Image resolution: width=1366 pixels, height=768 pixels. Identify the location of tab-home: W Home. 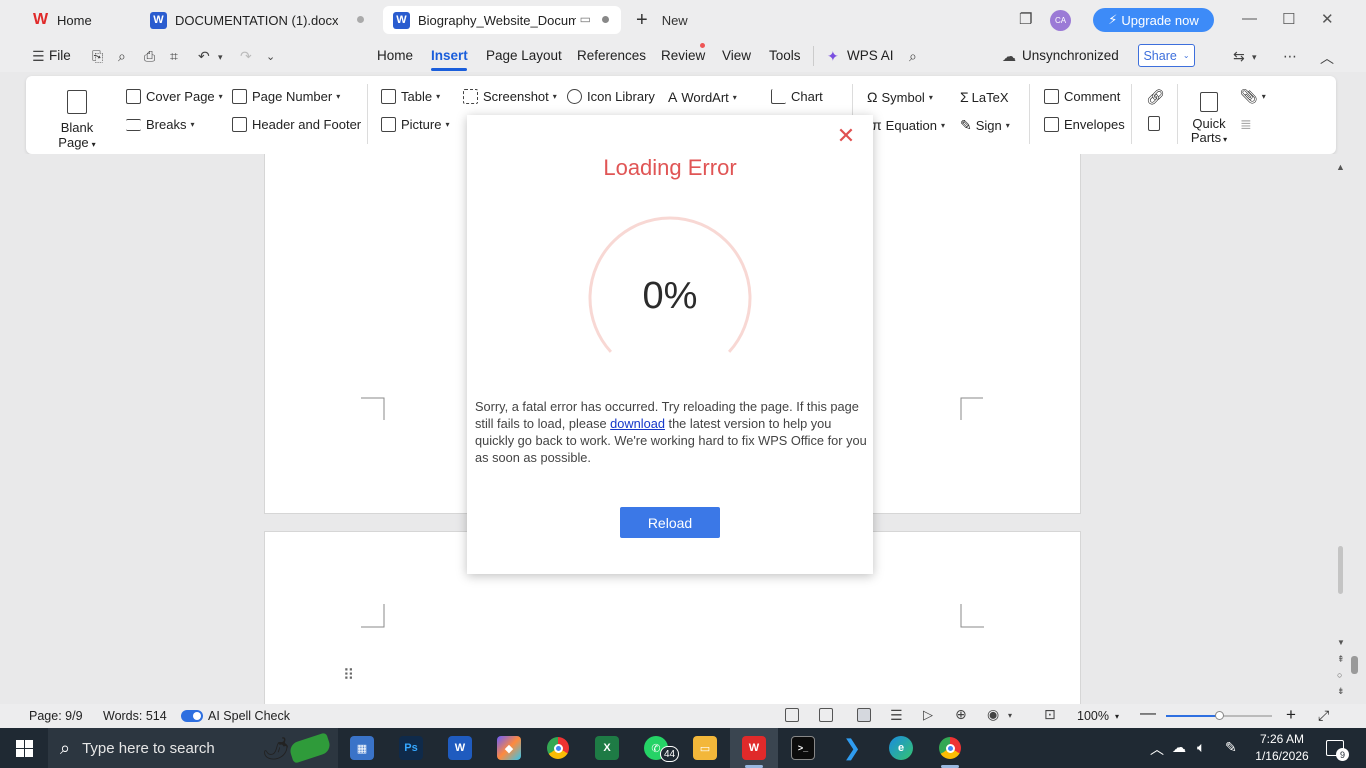
(77, 20).